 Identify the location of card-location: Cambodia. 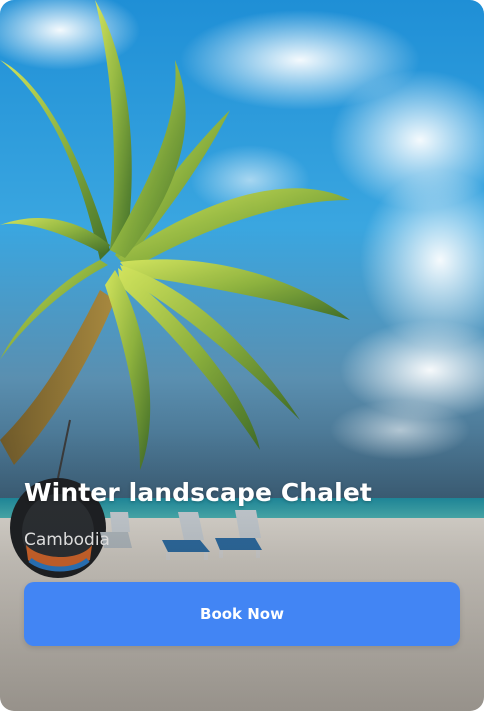
(67, 540).